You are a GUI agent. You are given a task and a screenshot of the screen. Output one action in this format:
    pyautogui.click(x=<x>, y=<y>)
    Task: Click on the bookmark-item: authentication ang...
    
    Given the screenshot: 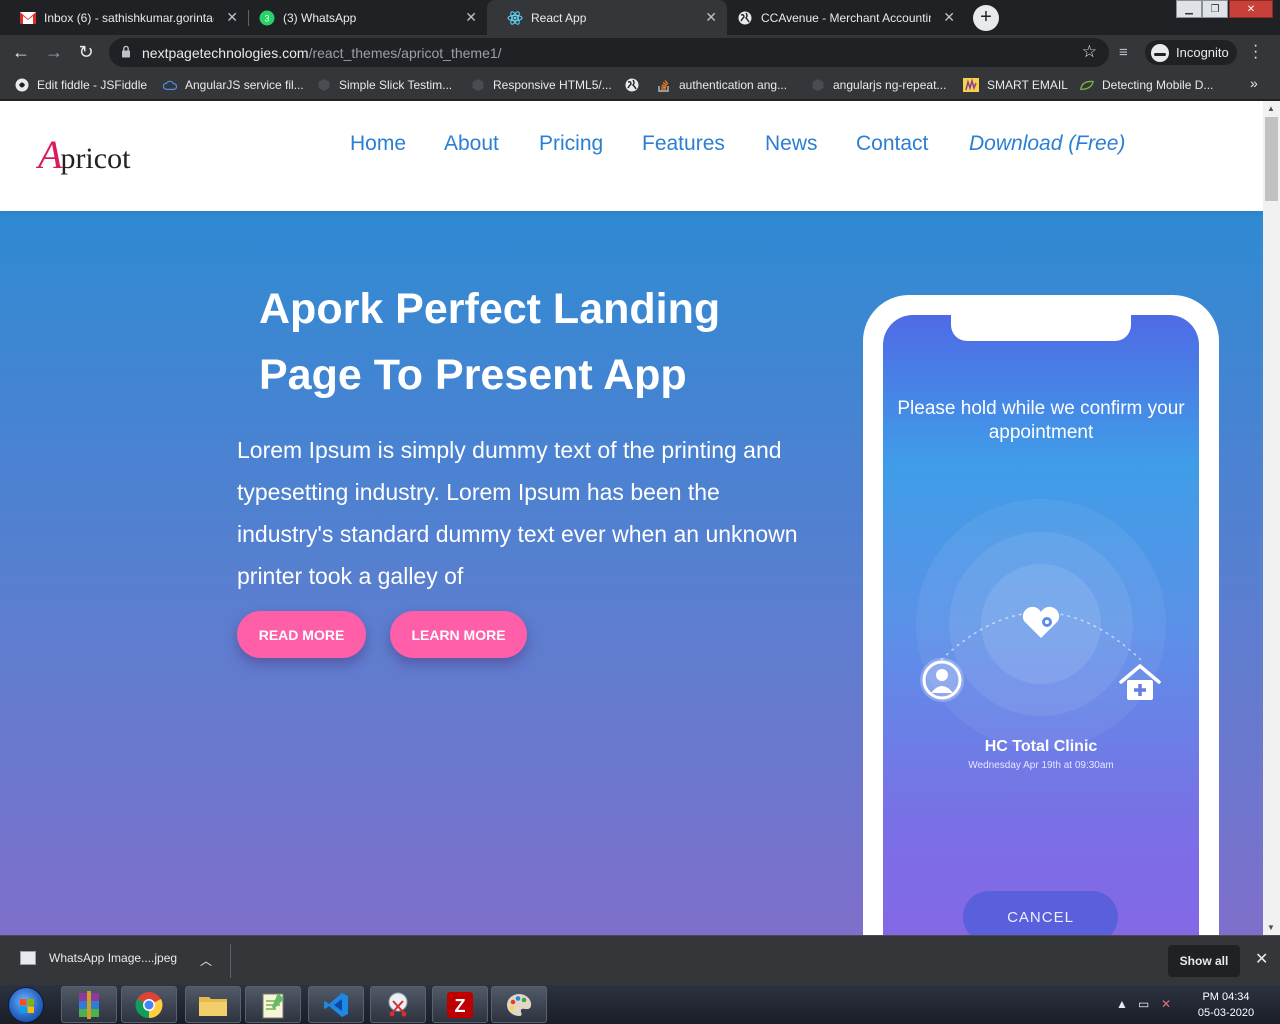 What is the action you would take?
    pyautogui.click(x=722, y=85)
    